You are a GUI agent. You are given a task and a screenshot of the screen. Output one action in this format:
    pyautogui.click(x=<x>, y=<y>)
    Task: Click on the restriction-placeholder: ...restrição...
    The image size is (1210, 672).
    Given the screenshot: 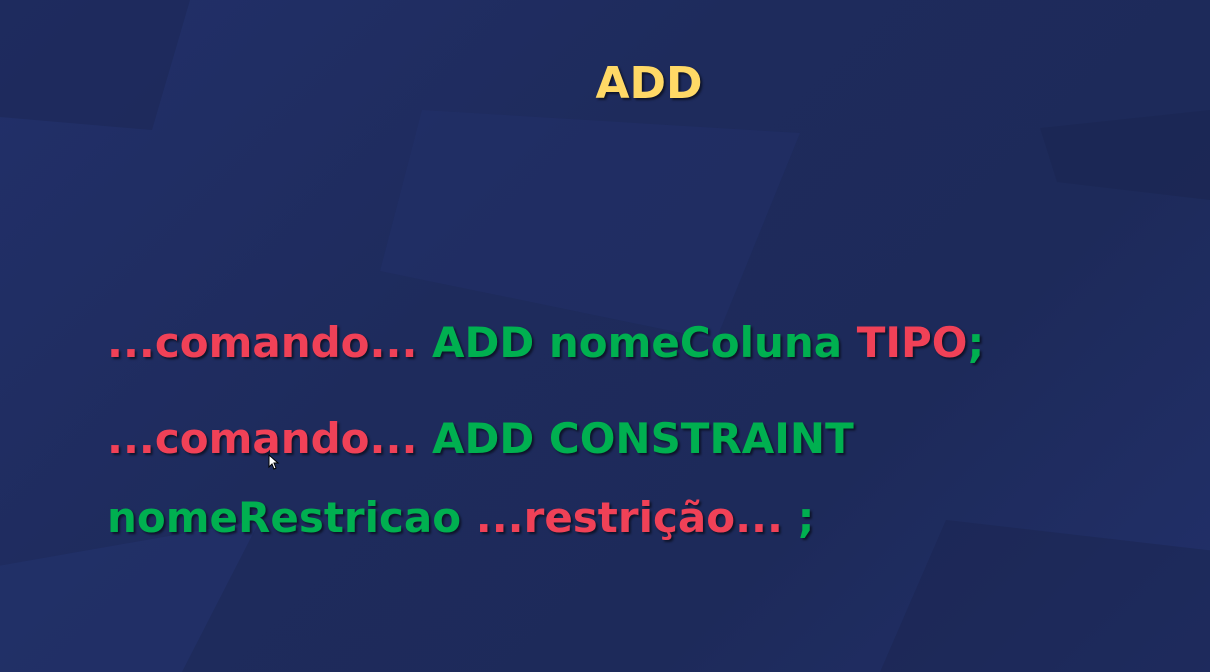 What is the action you would take?
    pyautogui.click(x=629, y=517)
    